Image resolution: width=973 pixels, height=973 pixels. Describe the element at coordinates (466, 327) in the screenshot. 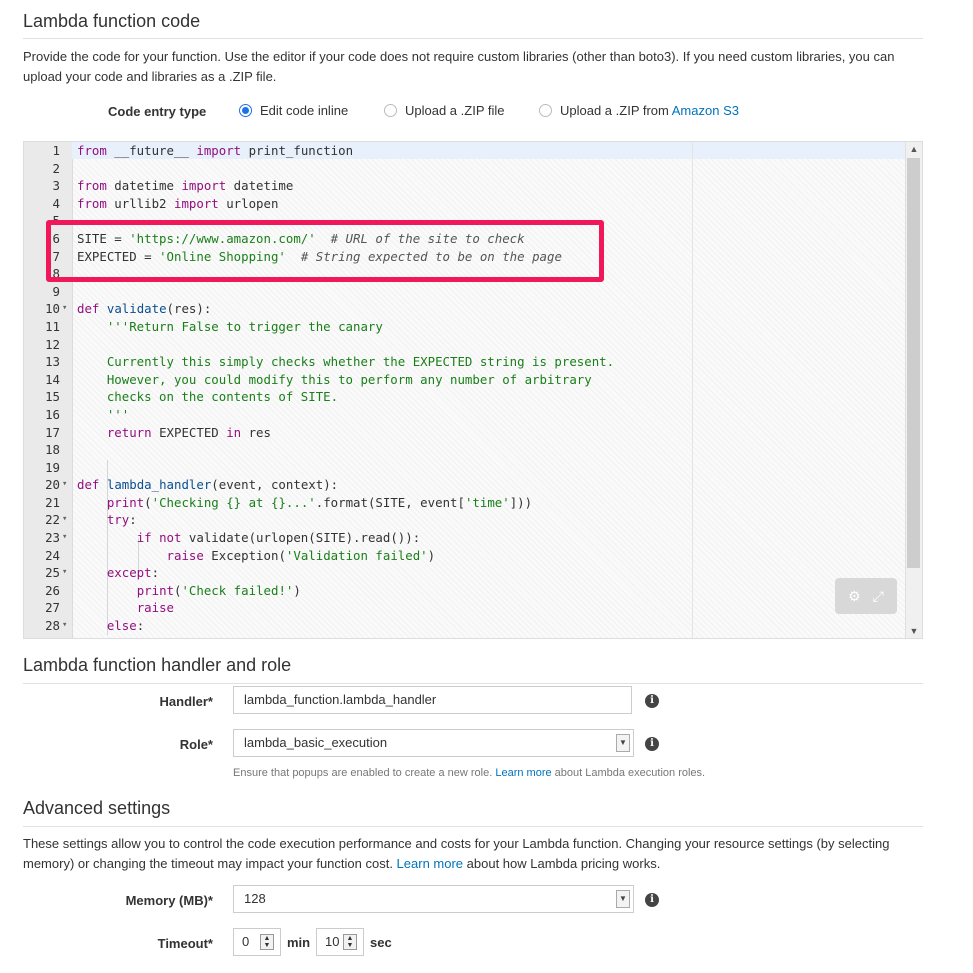

I see `code-line: 11 '''Return False to trigger the canary` at that location.